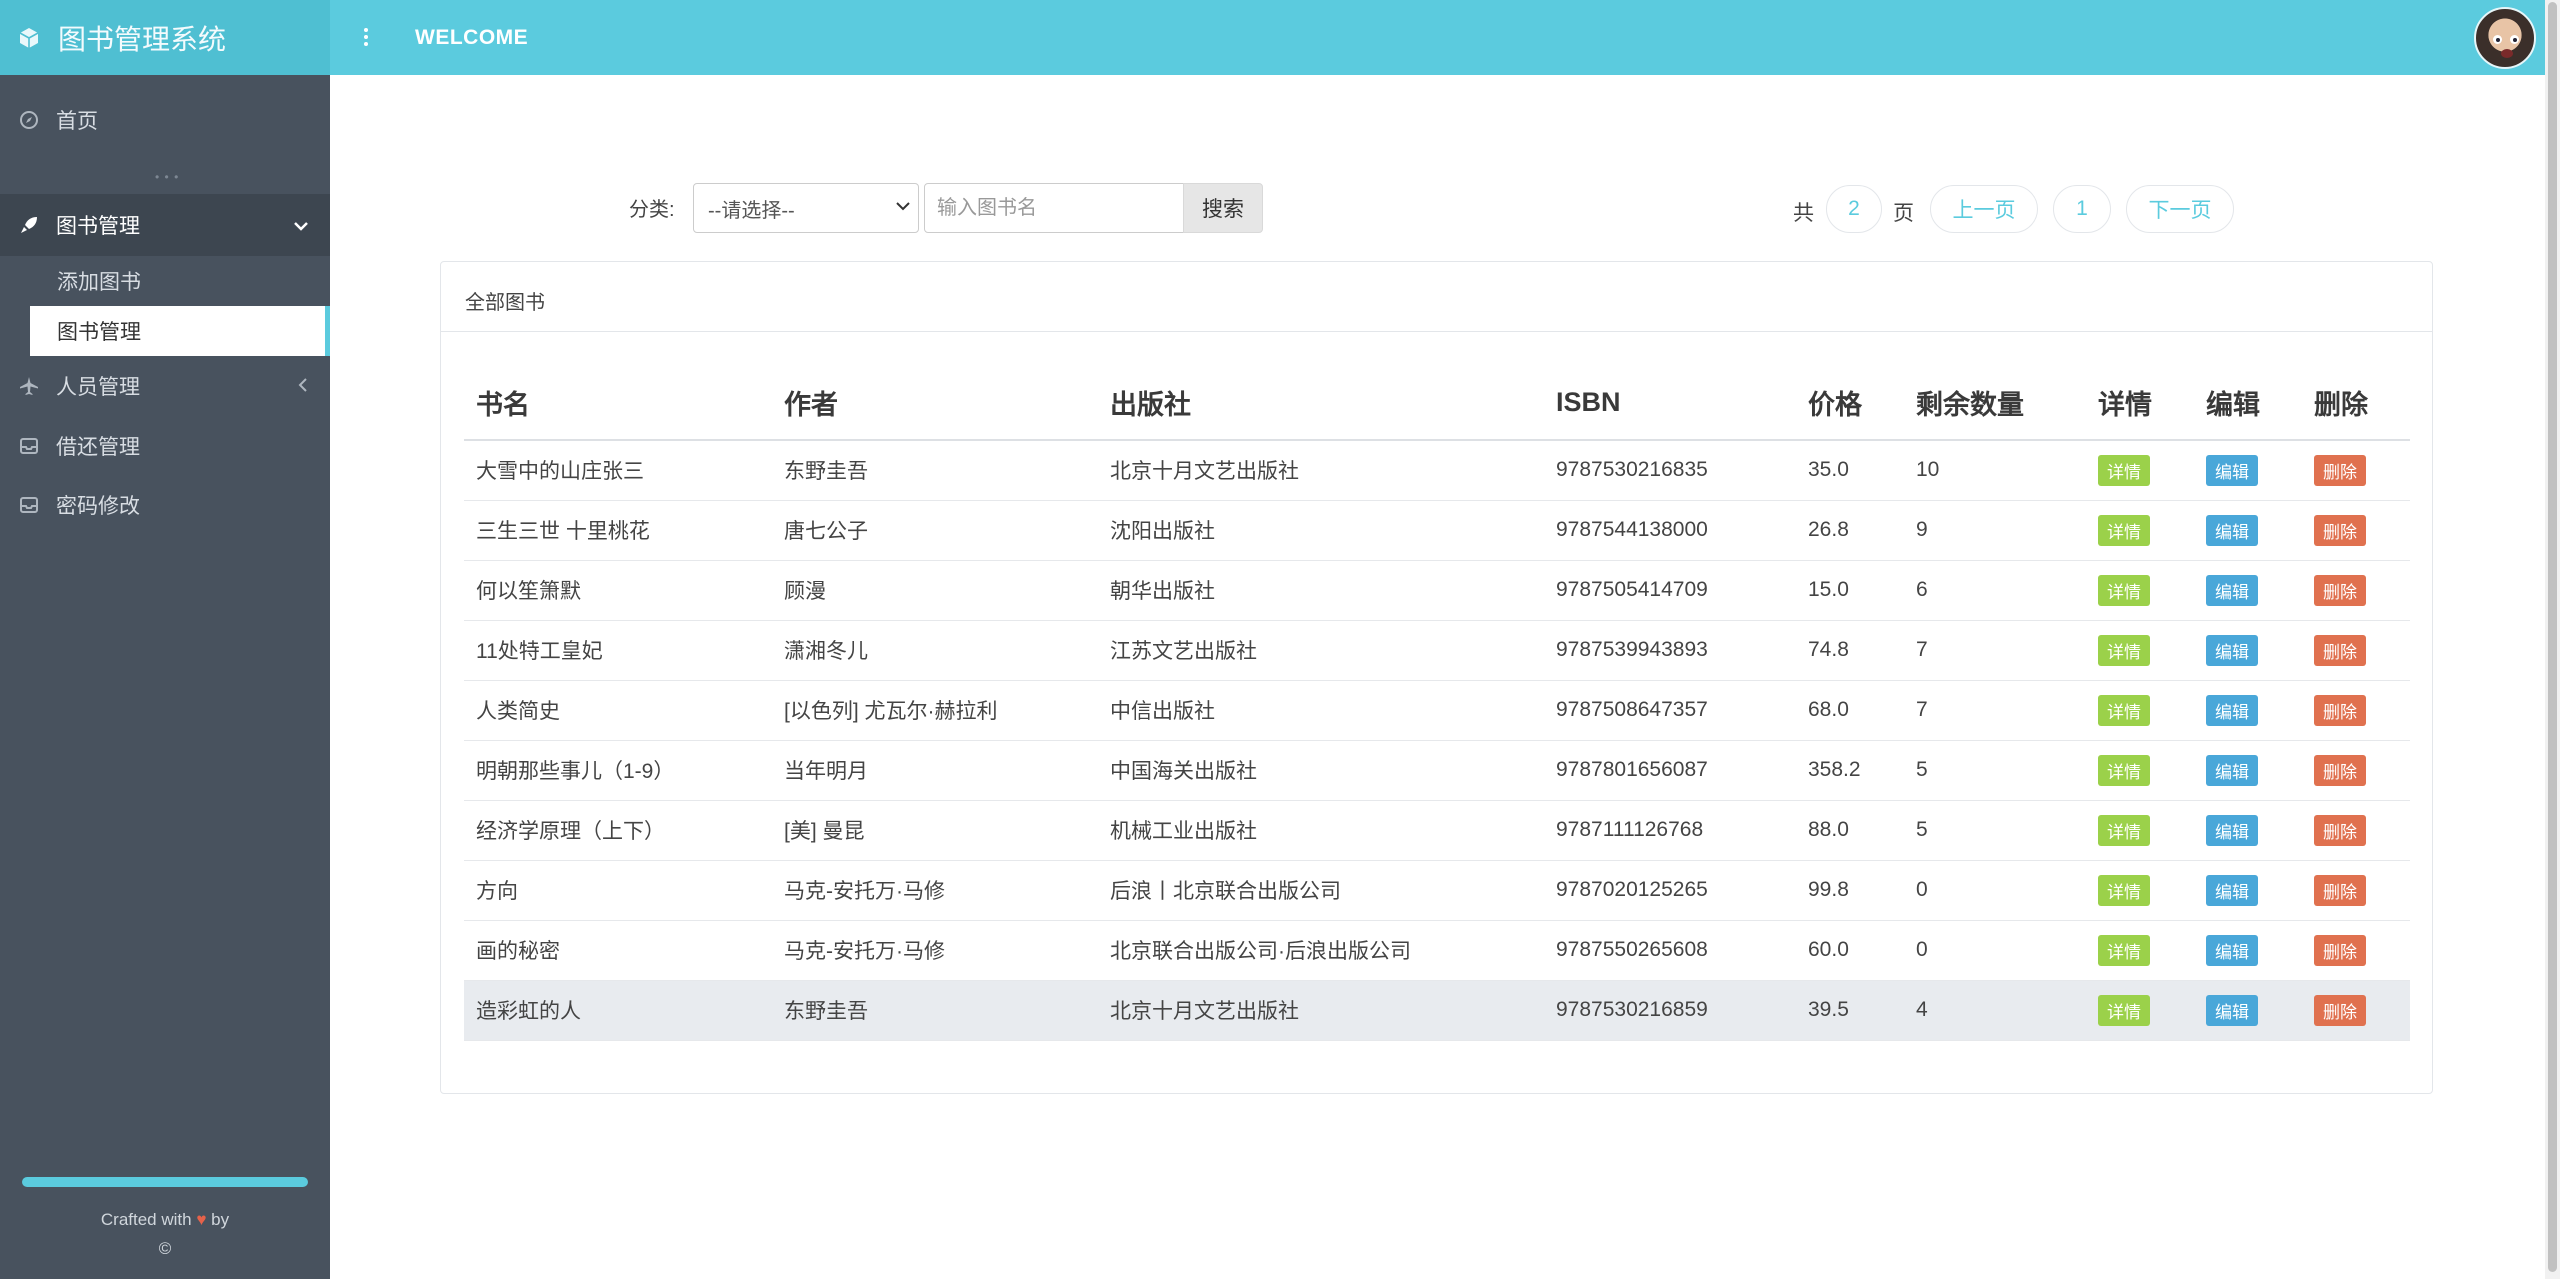 This screenshot has width=2560, height=1279. What do you see at coordinates (618, 830) in the screenshot?
I see `book-title-cell: 经济学原理（上下）` at bounding box center [618, 830].